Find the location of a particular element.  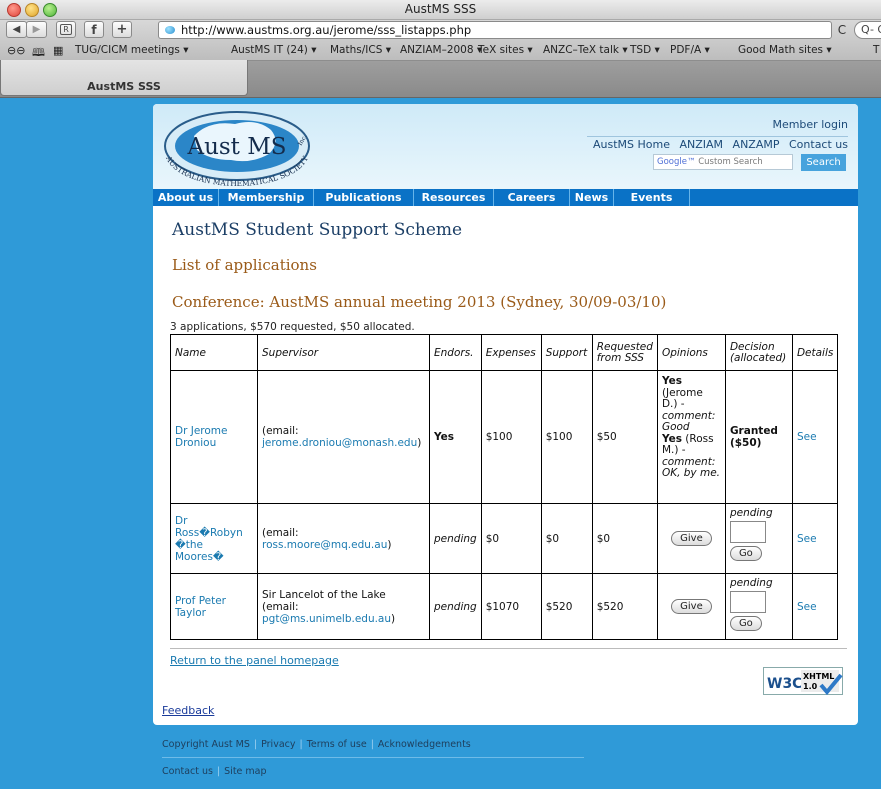

page-title: AustMS Student Support Scheme is located at coordinates (317, 230).